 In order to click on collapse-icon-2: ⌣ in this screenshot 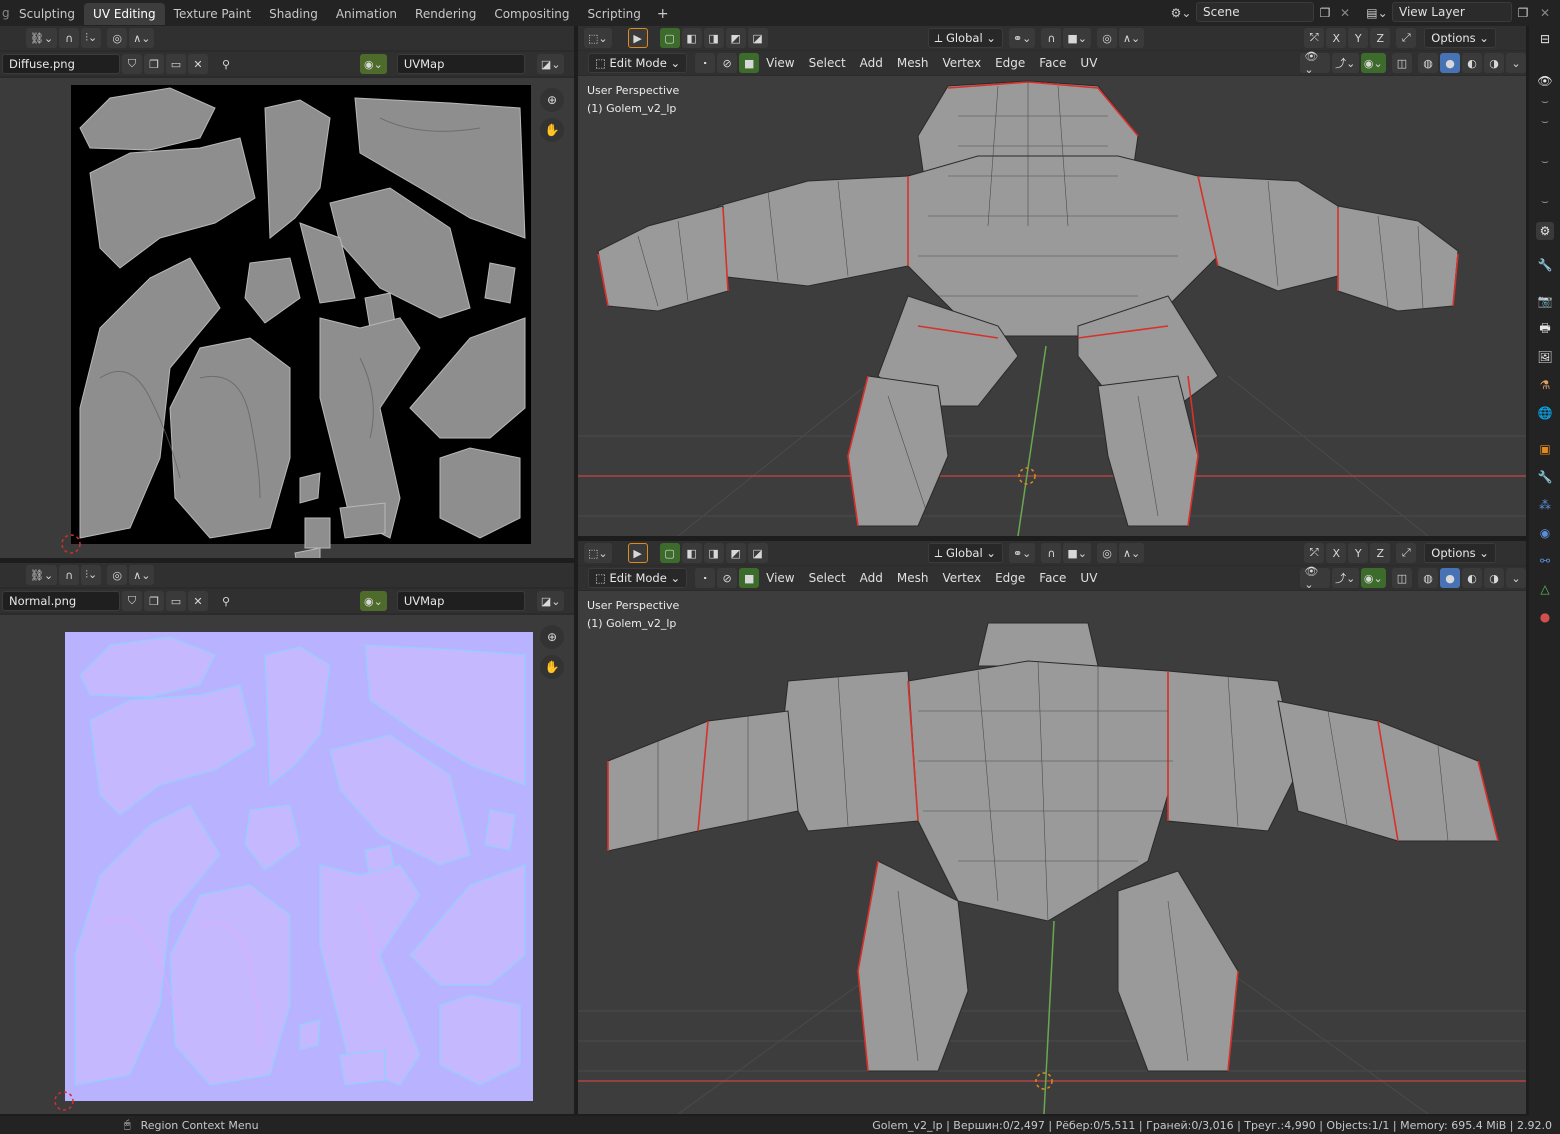, I will do `click(1545, 121)`.